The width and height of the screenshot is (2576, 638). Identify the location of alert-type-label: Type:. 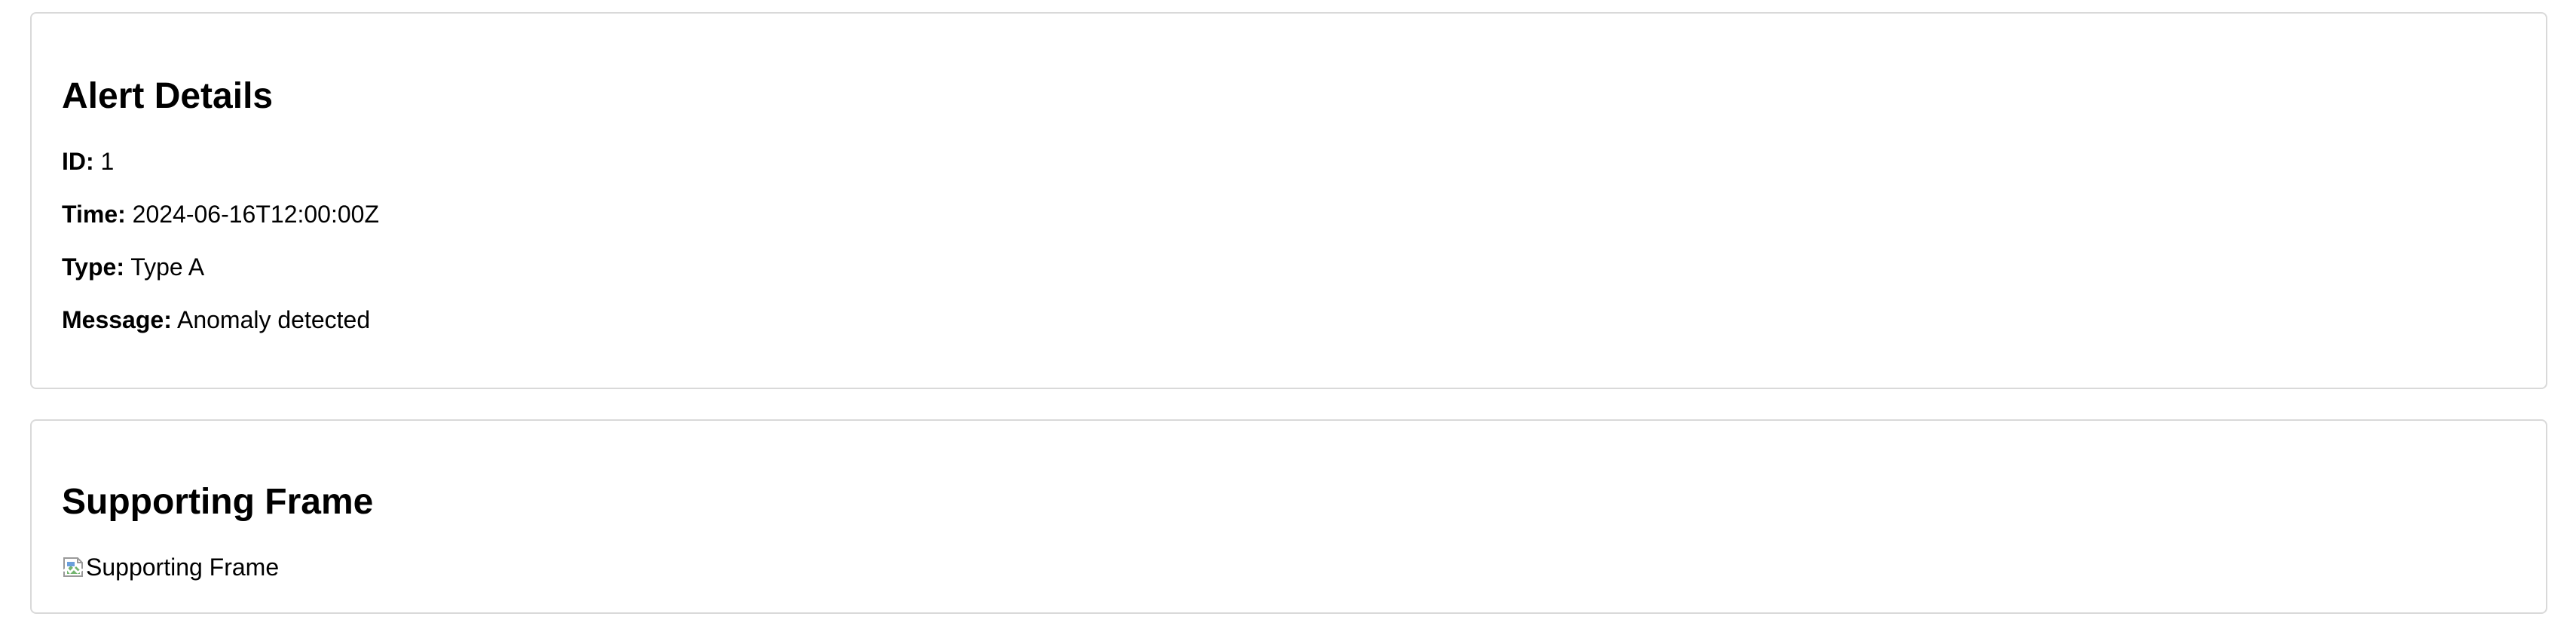
(93, 267).